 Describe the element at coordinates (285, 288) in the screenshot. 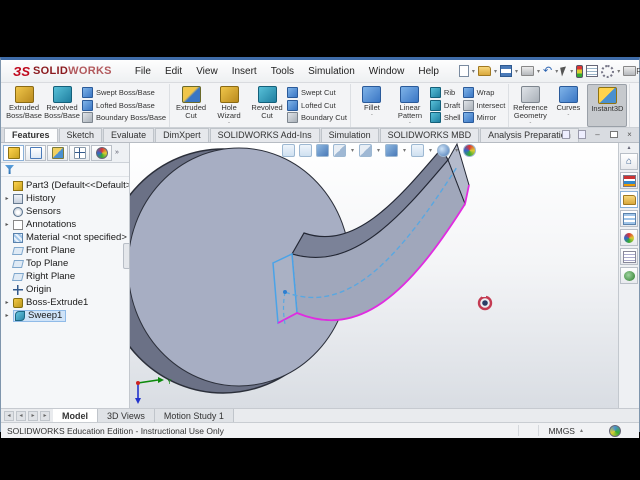

I see `sweep-start-face` at that location.